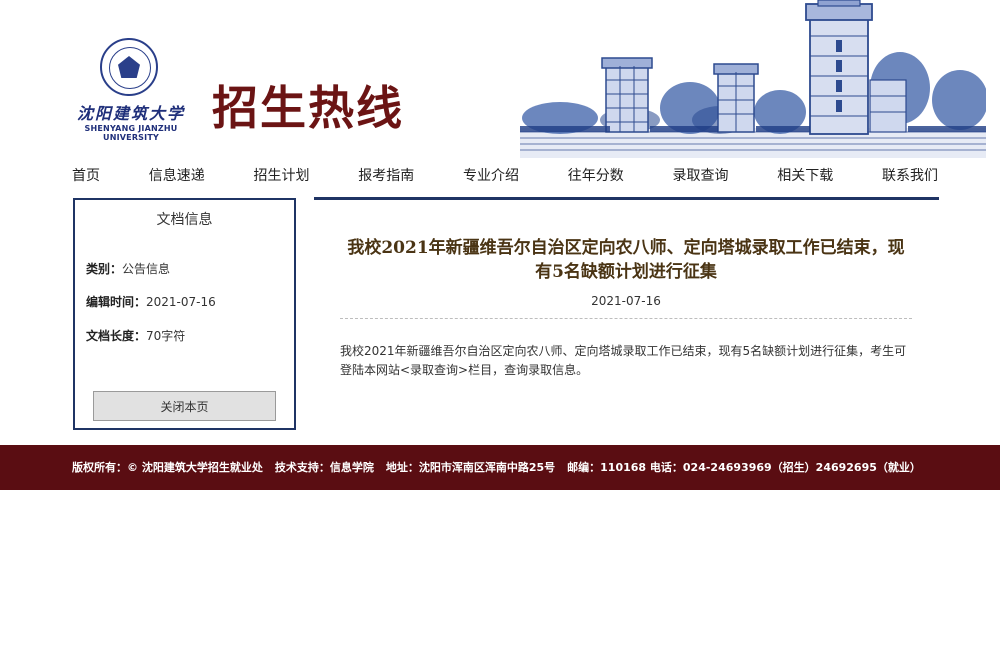  Describe the element at coordinates (116, 336) in the screenshot. I see `doc-length-label: 文档长度：` at that location.